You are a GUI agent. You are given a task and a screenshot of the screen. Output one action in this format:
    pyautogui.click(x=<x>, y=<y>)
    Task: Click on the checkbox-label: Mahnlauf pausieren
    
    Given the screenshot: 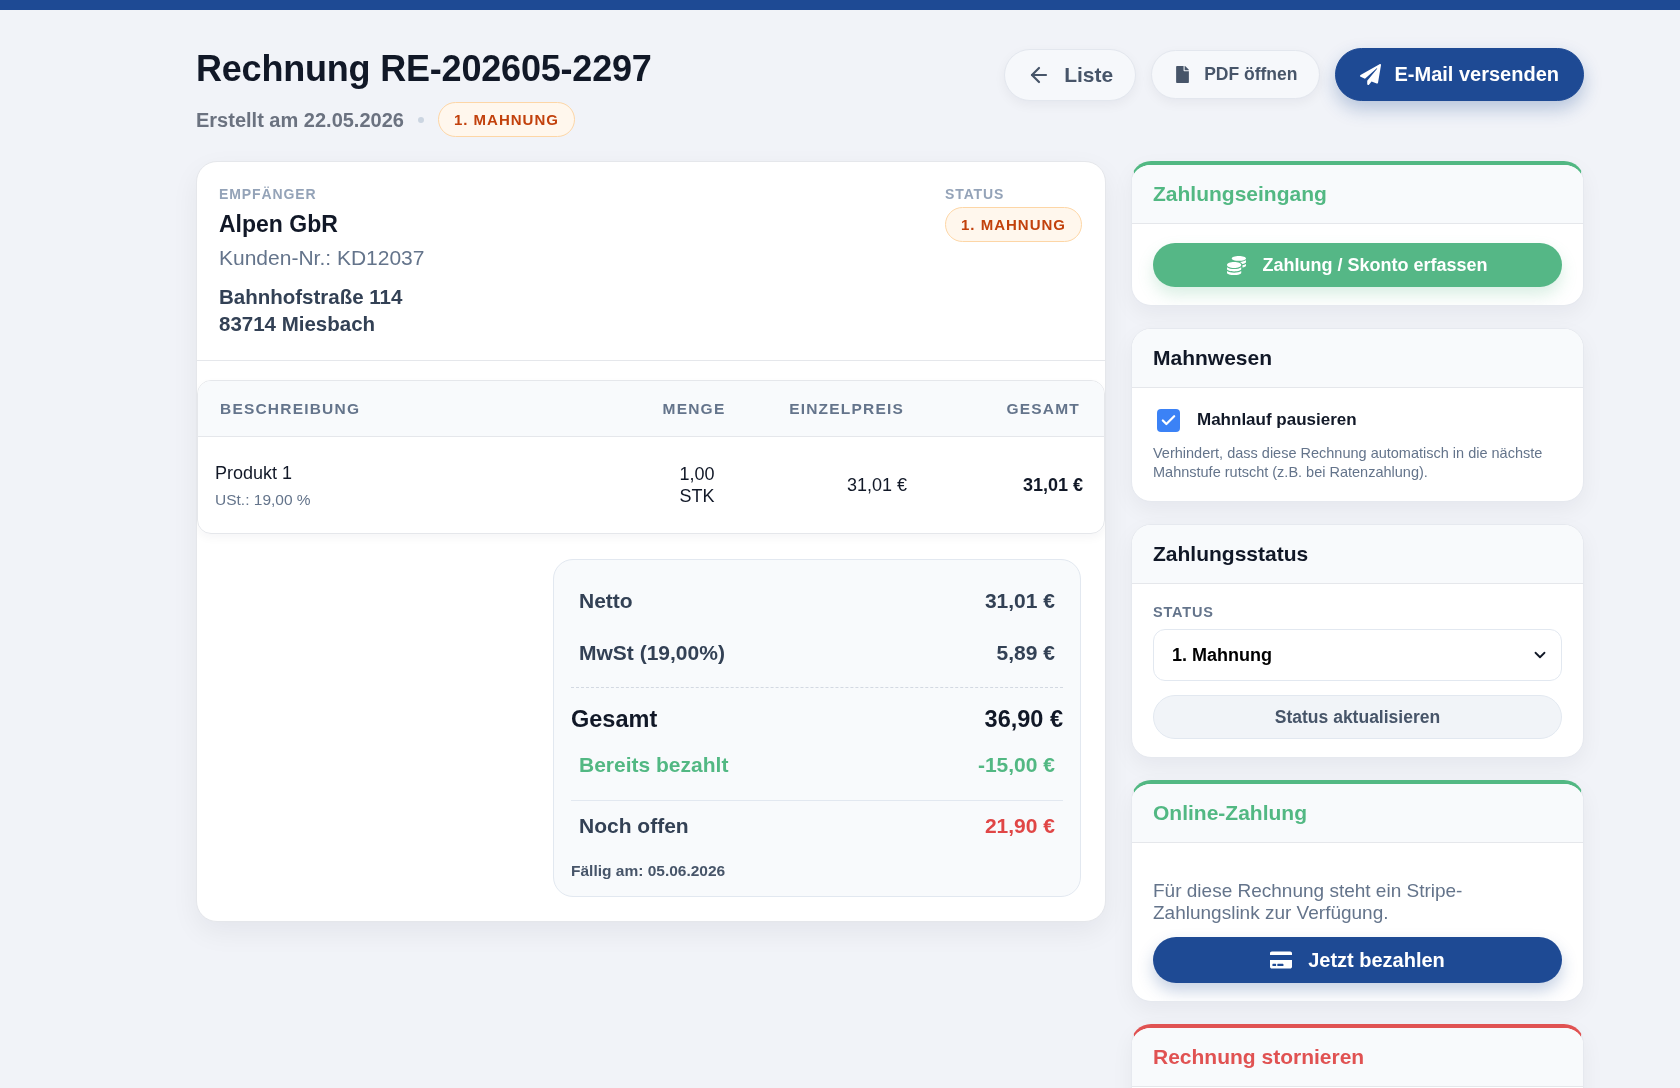 What is the action you would take?
    pyautogui.click(x=1277, y=420)
    